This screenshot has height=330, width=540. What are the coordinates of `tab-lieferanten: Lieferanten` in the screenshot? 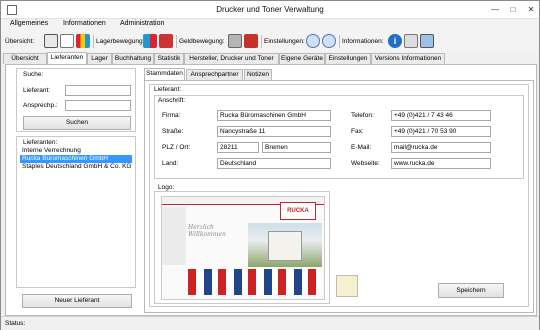 It's located at (67, 58).